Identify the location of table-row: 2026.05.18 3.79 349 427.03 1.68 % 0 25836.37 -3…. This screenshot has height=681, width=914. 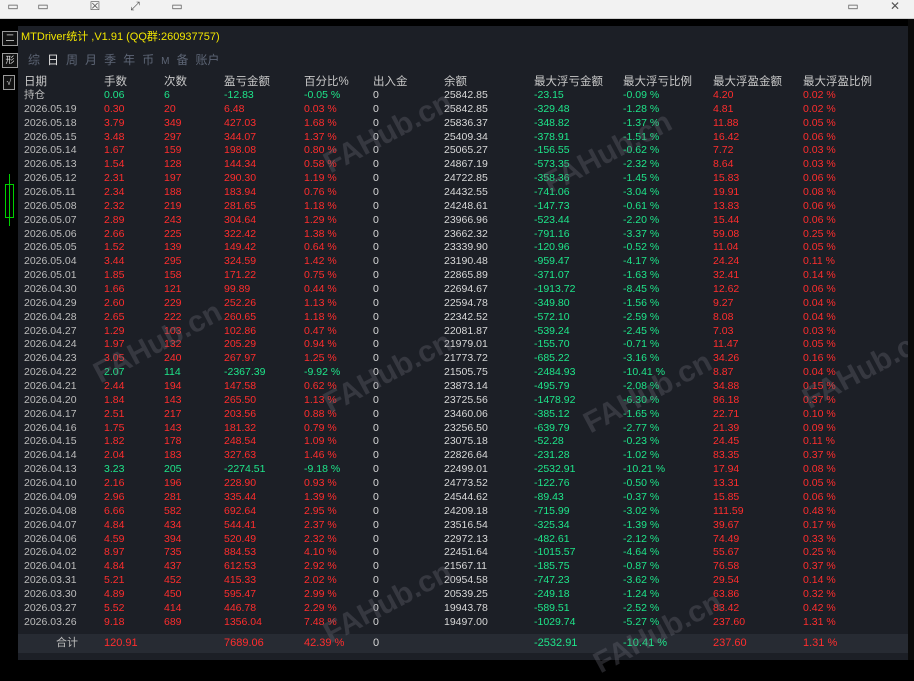
(463, 124).